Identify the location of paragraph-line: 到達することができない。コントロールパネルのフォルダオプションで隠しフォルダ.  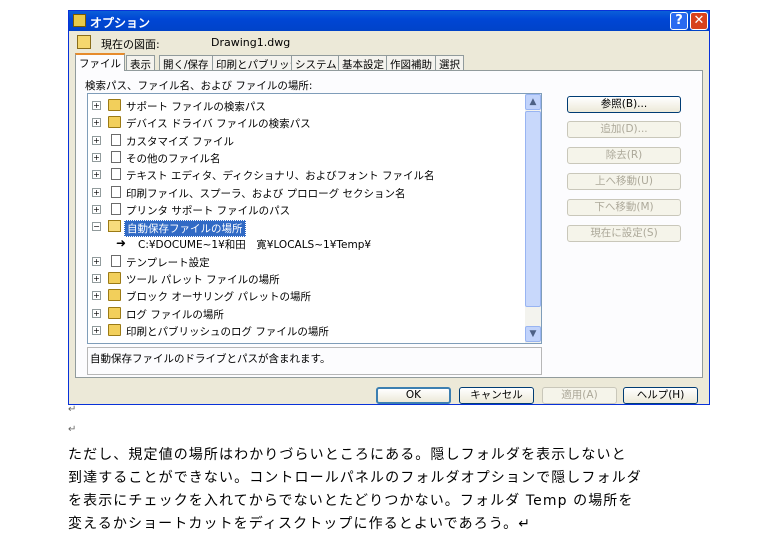
(355, 478).